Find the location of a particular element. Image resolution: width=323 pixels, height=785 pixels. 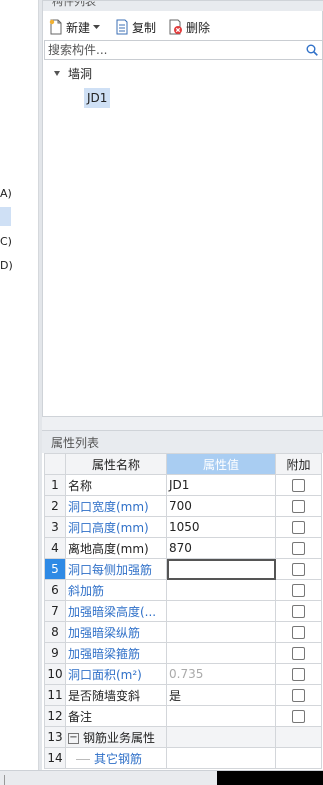

table-row: 2 洞口宽度(mm) 700 is located at coordinates (183, 506).